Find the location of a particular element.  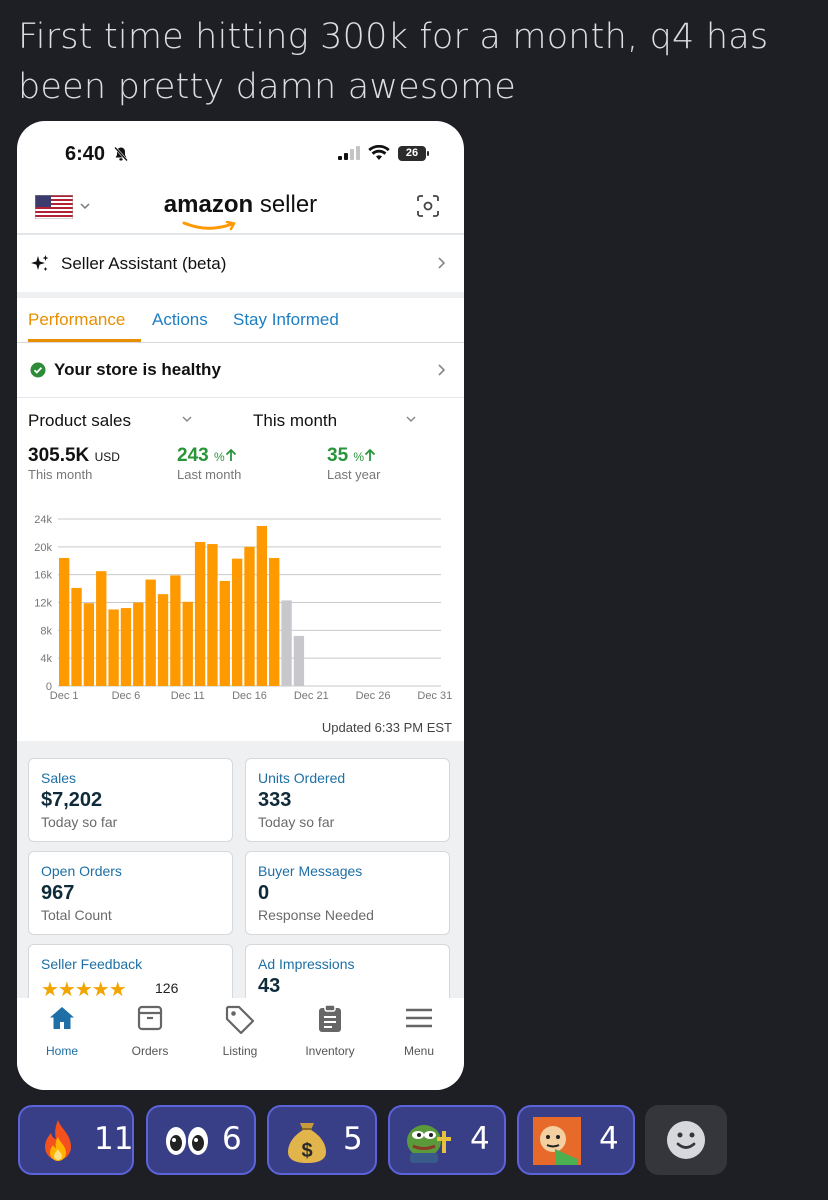

feedback-count: 126 is located at coordinates (167, 988).